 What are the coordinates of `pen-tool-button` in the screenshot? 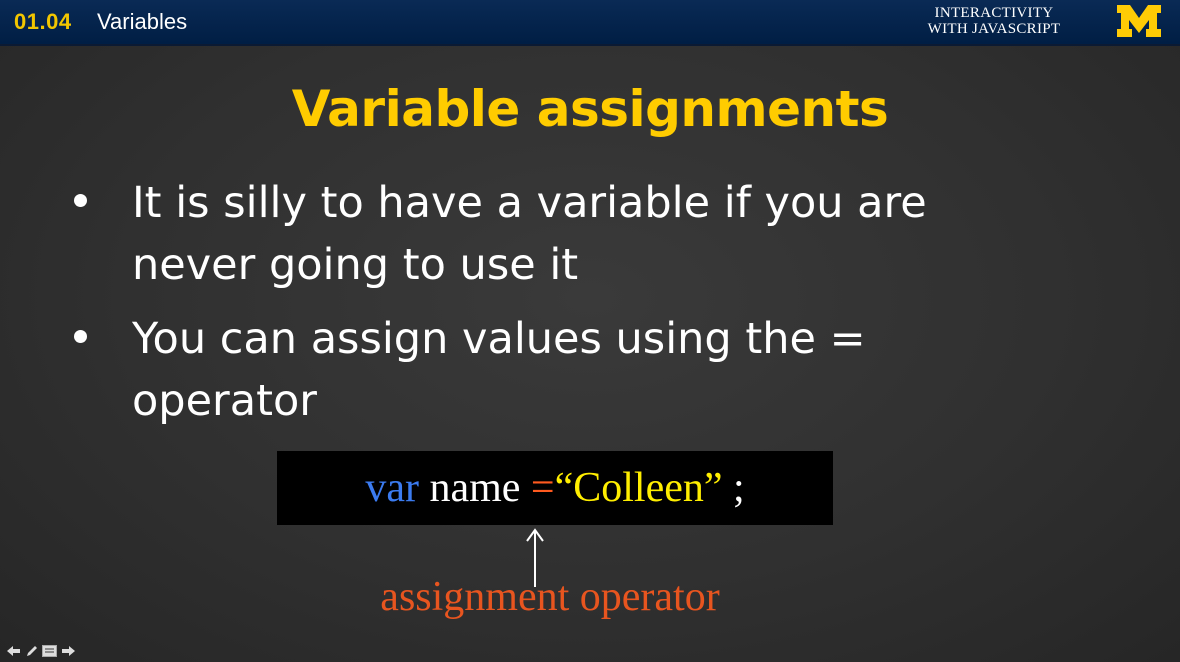 It's located at (31, 651).